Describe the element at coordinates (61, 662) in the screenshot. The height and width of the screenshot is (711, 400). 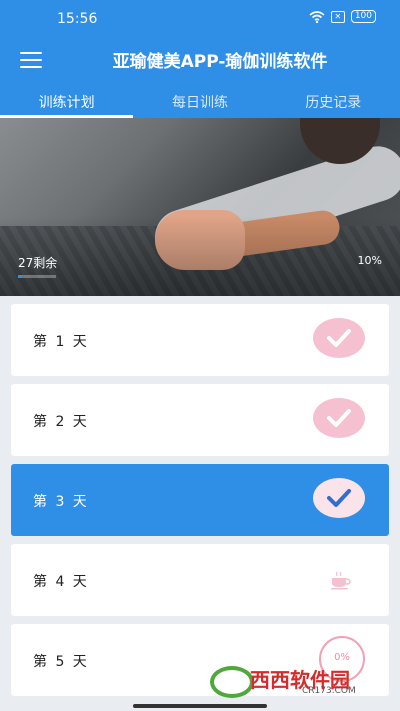
I see `day-label: 第 5 天` at that location.